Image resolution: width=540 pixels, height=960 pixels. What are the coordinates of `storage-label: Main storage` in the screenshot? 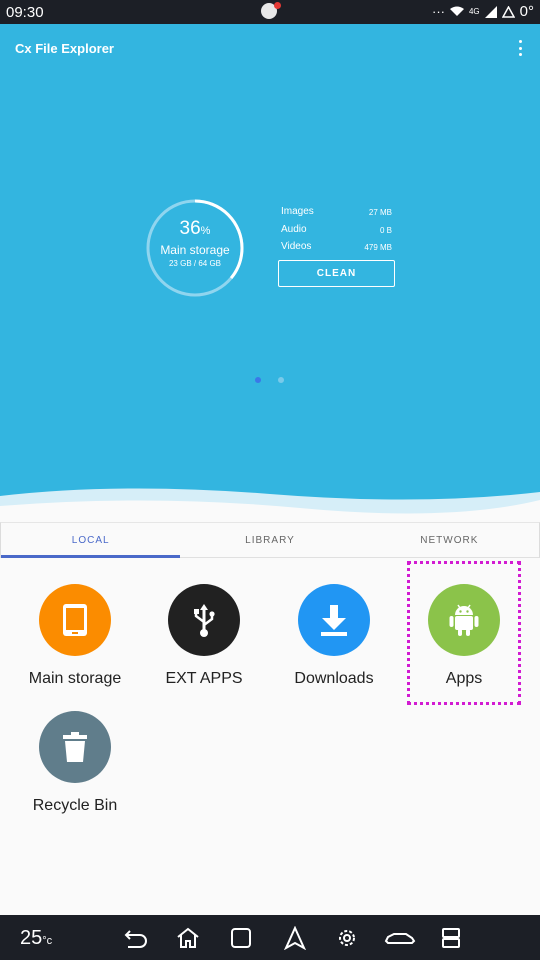 It's located at (195, 250).